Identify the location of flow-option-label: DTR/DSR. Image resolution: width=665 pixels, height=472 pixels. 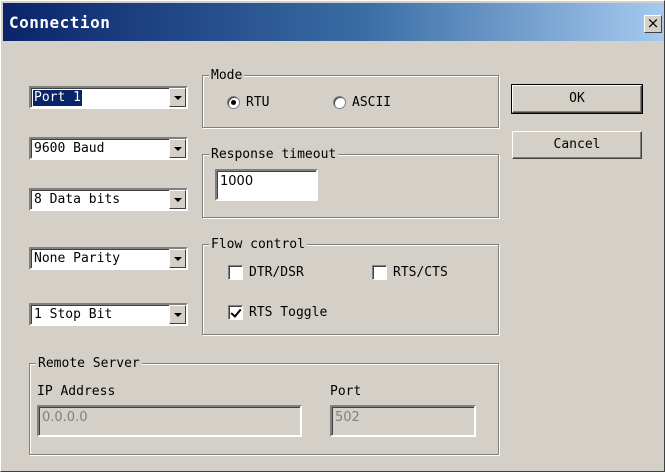
(276, 272).